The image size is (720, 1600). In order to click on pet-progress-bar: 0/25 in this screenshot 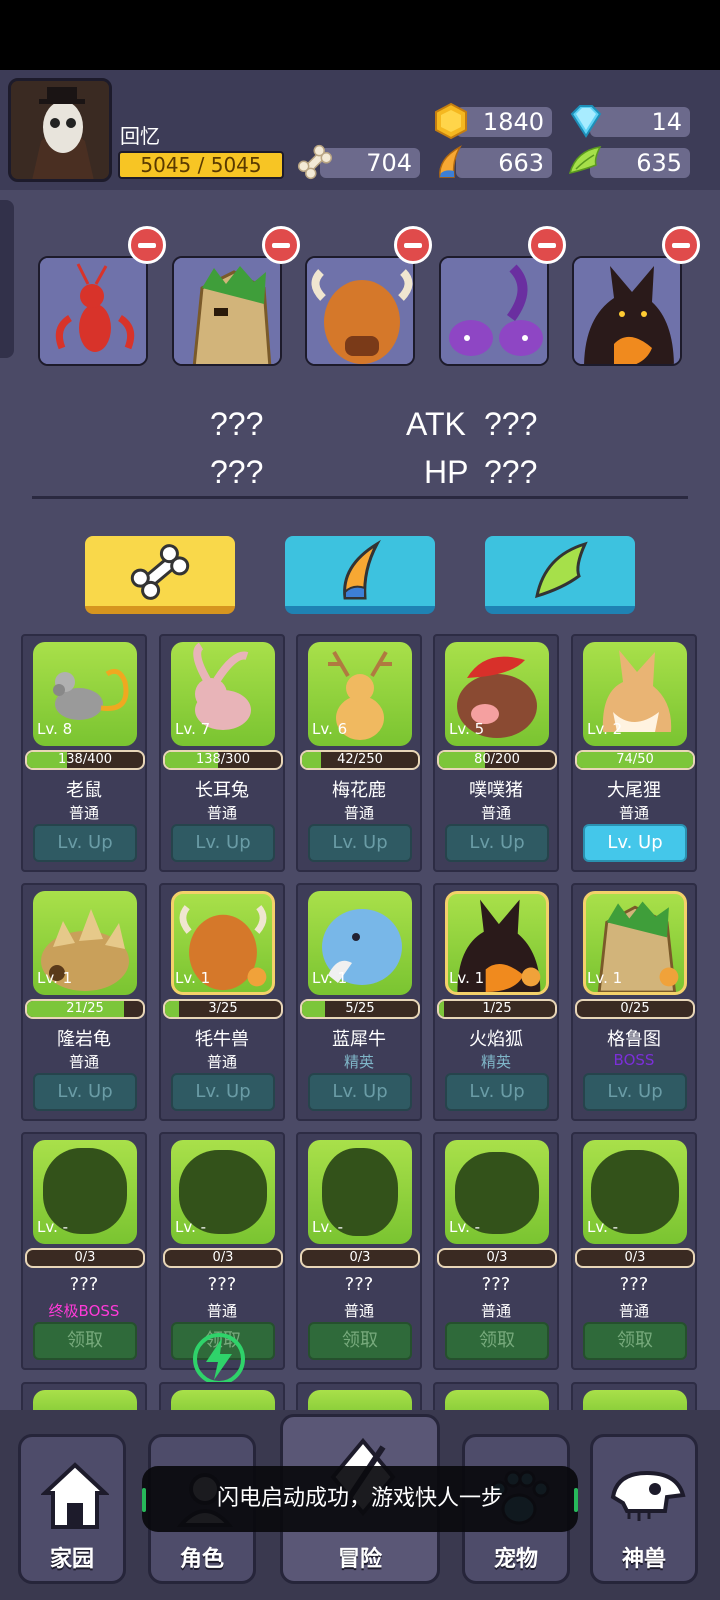, I will do `click(635, 1009)`.